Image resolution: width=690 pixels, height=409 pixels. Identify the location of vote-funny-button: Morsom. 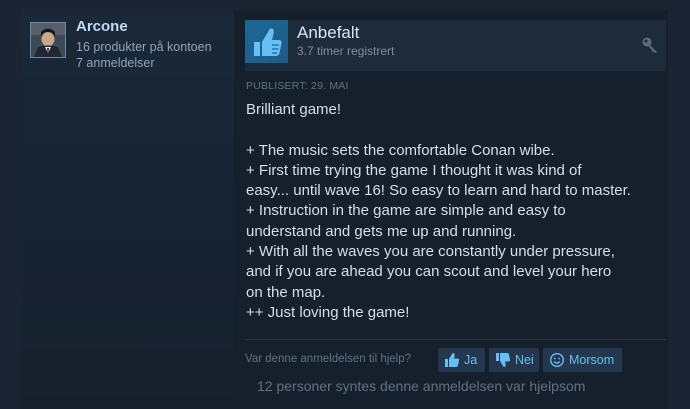
(582, 360).